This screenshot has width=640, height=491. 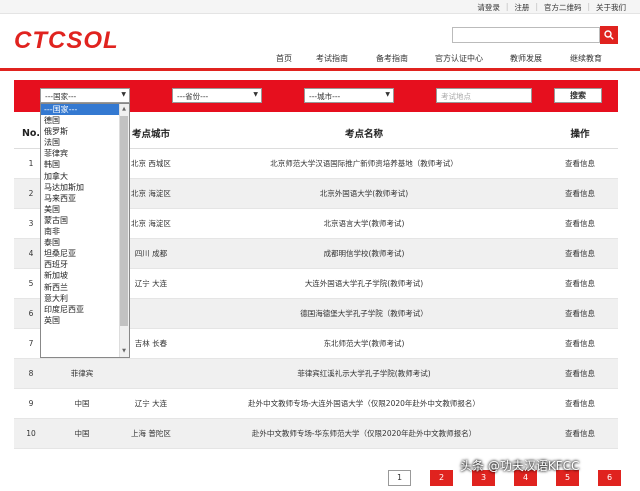 I want to click on about-link: 关于我们, so click(x=611, y=7).